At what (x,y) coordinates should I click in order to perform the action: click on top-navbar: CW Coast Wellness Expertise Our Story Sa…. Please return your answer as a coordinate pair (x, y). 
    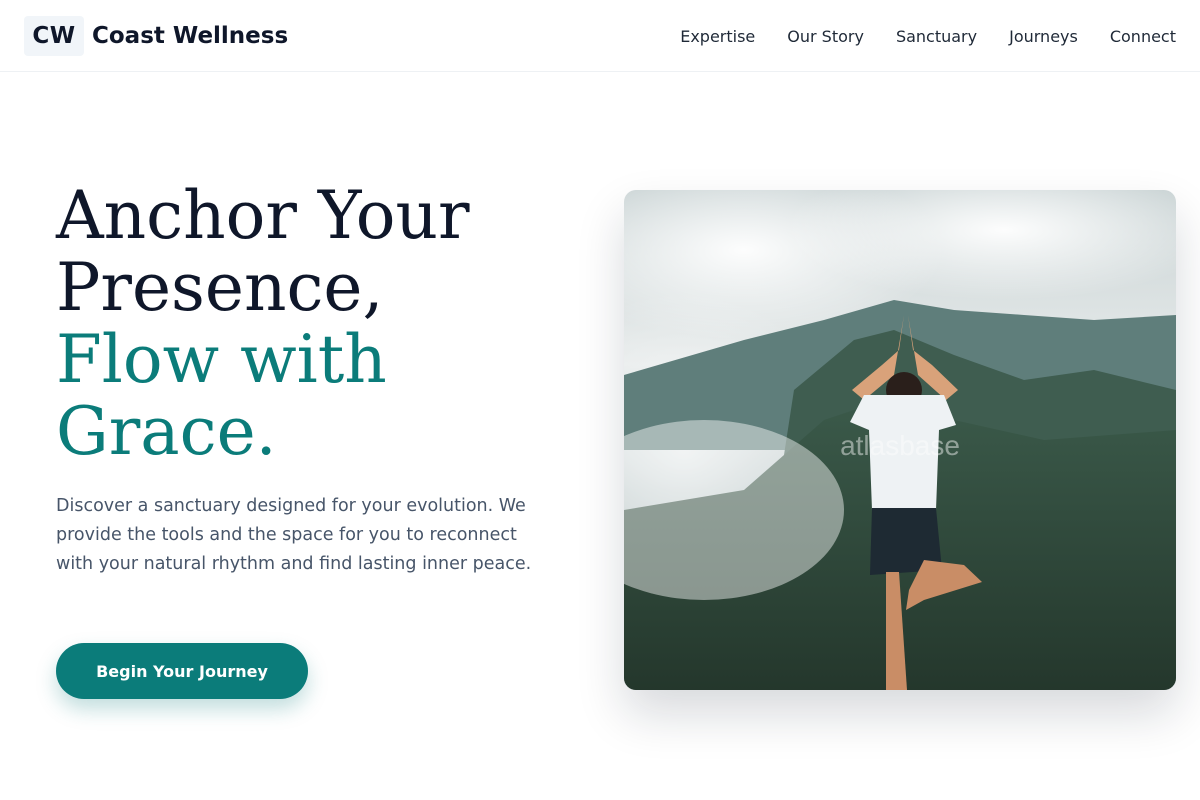
    Looking at the image, I should click on (600, 36).